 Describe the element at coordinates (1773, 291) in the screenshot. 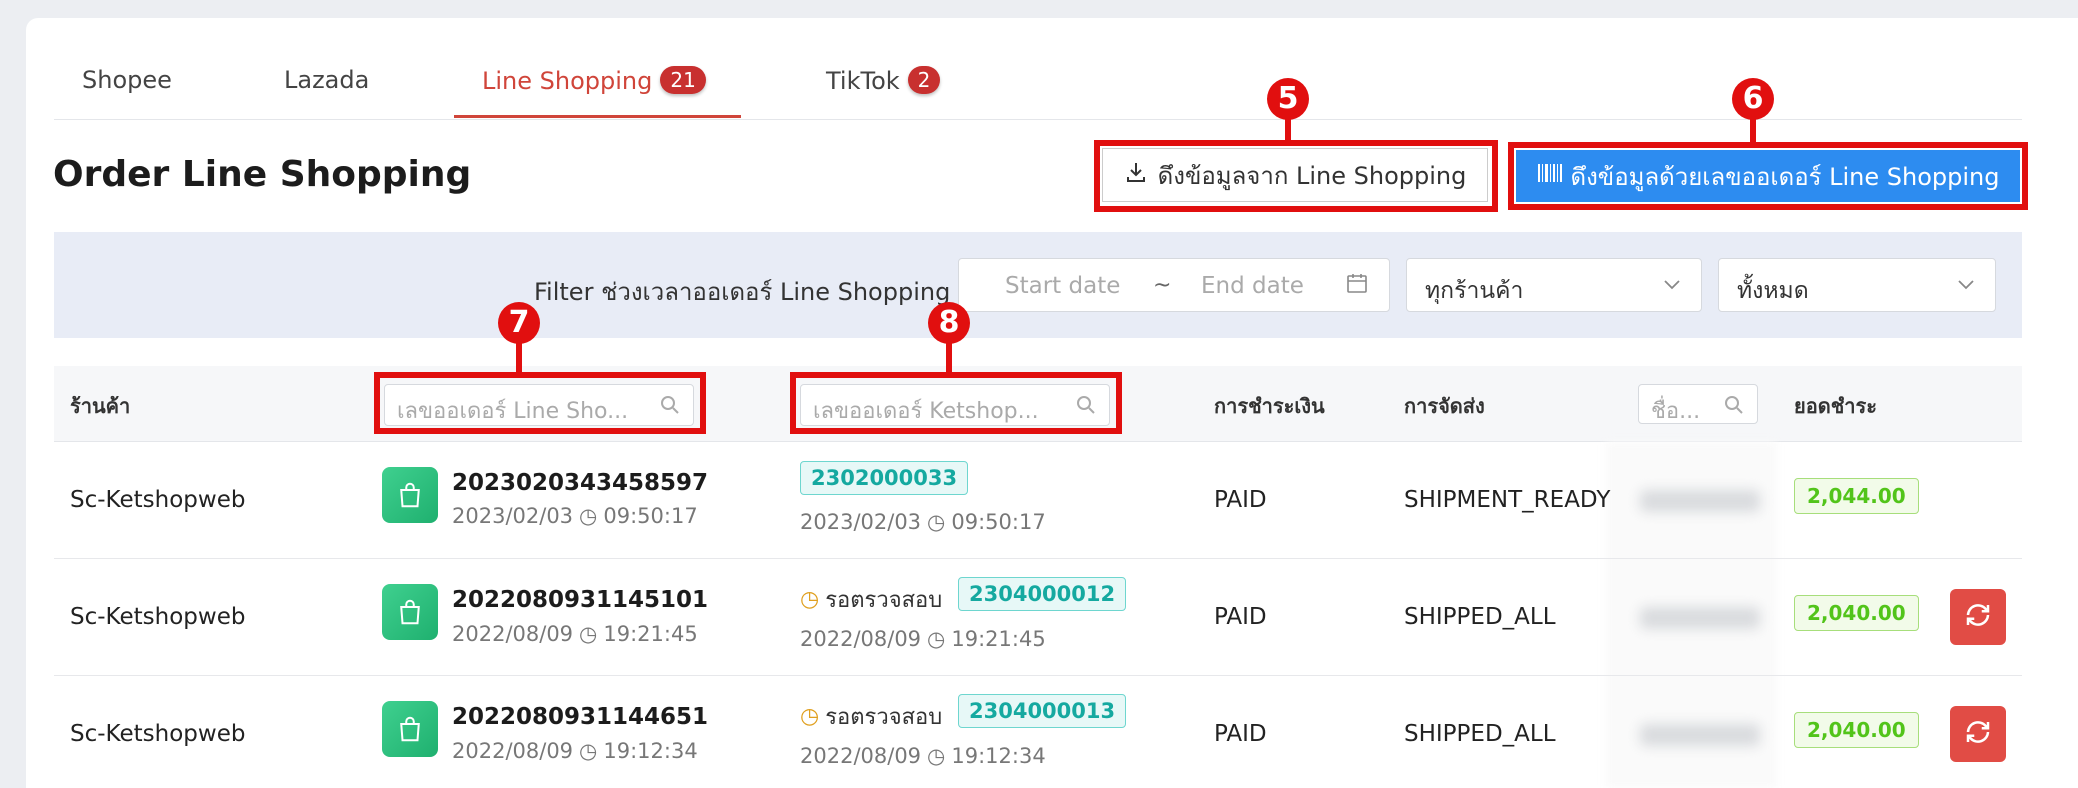

I see `status-select-value: ทั้งหมด` at that location.